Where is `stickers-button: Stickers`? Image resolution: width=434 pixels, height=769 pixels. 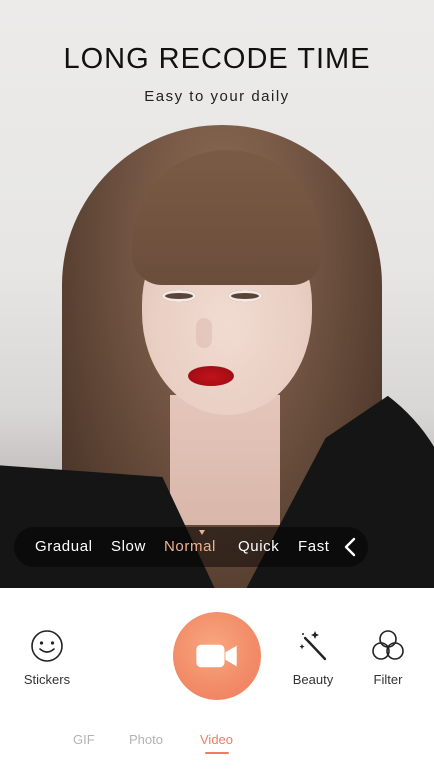 stickers-button: Stickers is located at coordinates (47, 657).